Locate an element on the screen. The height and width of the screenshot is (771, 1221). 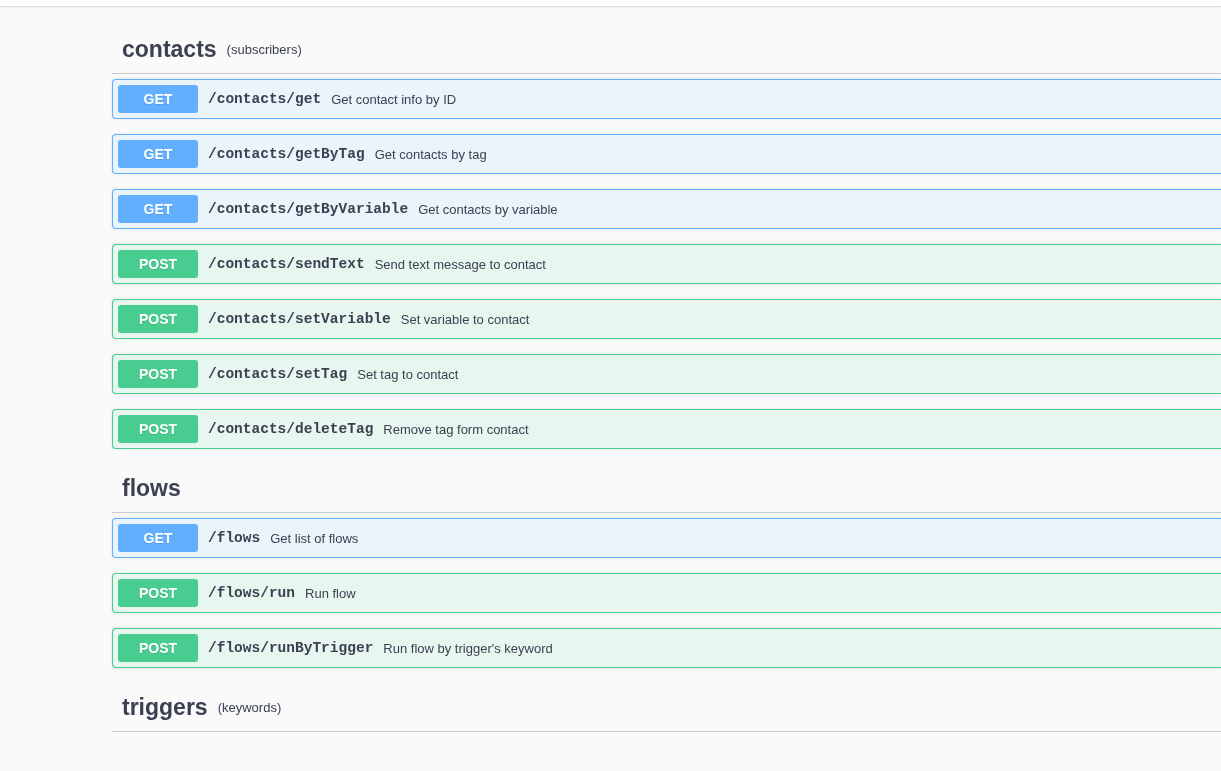
endpoint-path: /contacts/getByTag is located at coordinates (286, 154).